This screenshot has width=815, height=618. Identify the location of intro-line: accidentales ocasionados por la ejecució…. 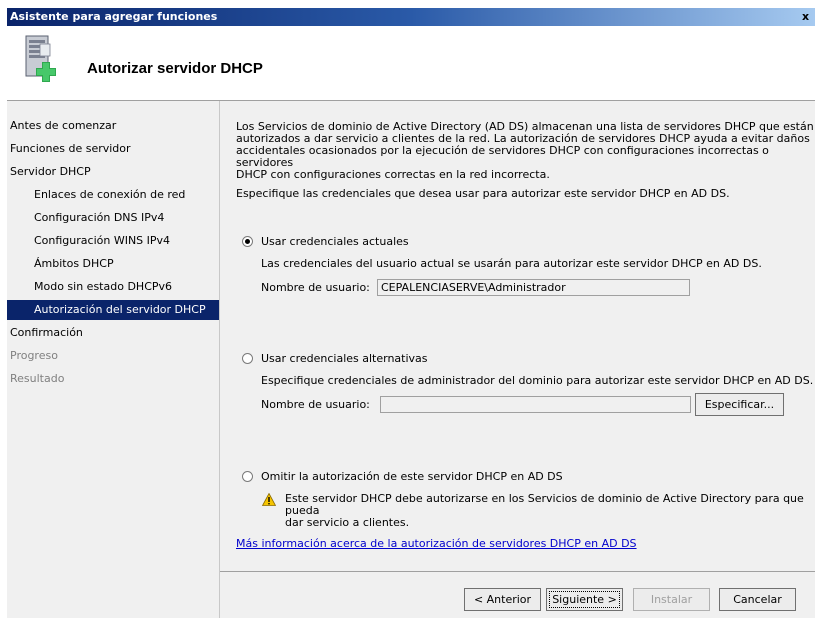
(502, 156).